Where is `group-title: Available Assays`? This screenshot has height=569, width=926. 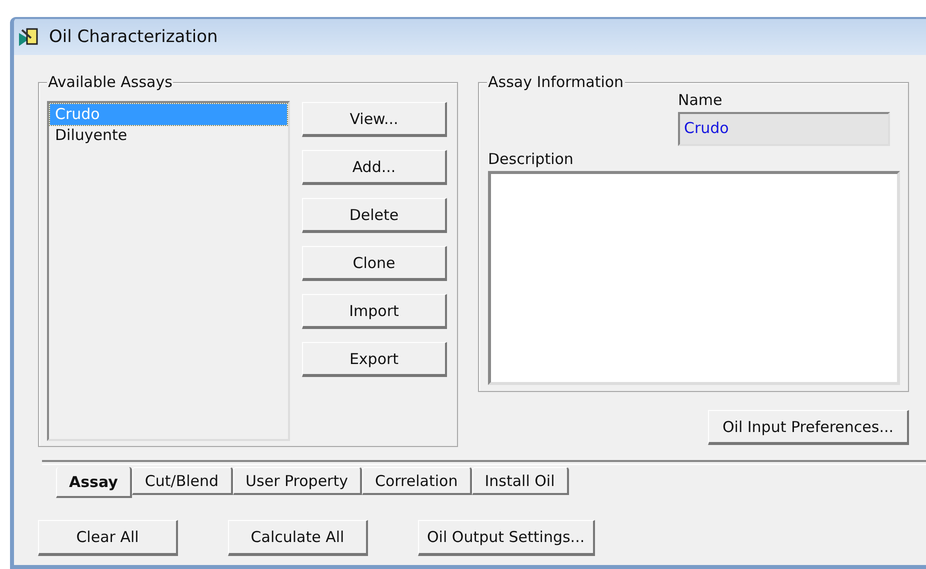 group-title: Available Assays is located at coordinates (110, 82).